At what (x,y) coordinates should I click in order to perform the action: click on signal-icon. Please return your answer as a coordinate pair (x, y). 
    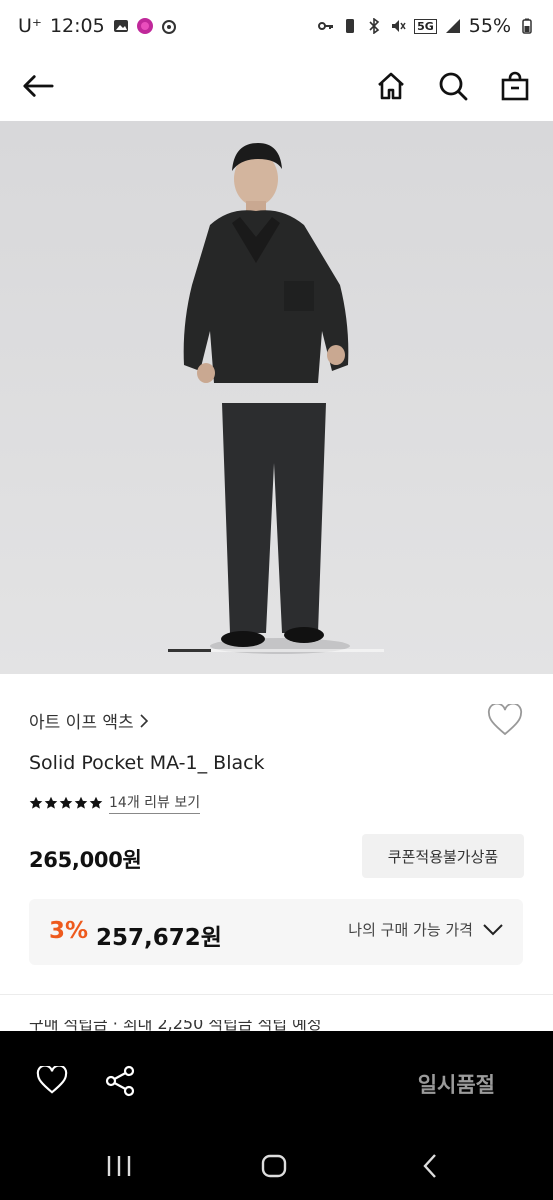
    Looking at the image, I should click on (452, 26).